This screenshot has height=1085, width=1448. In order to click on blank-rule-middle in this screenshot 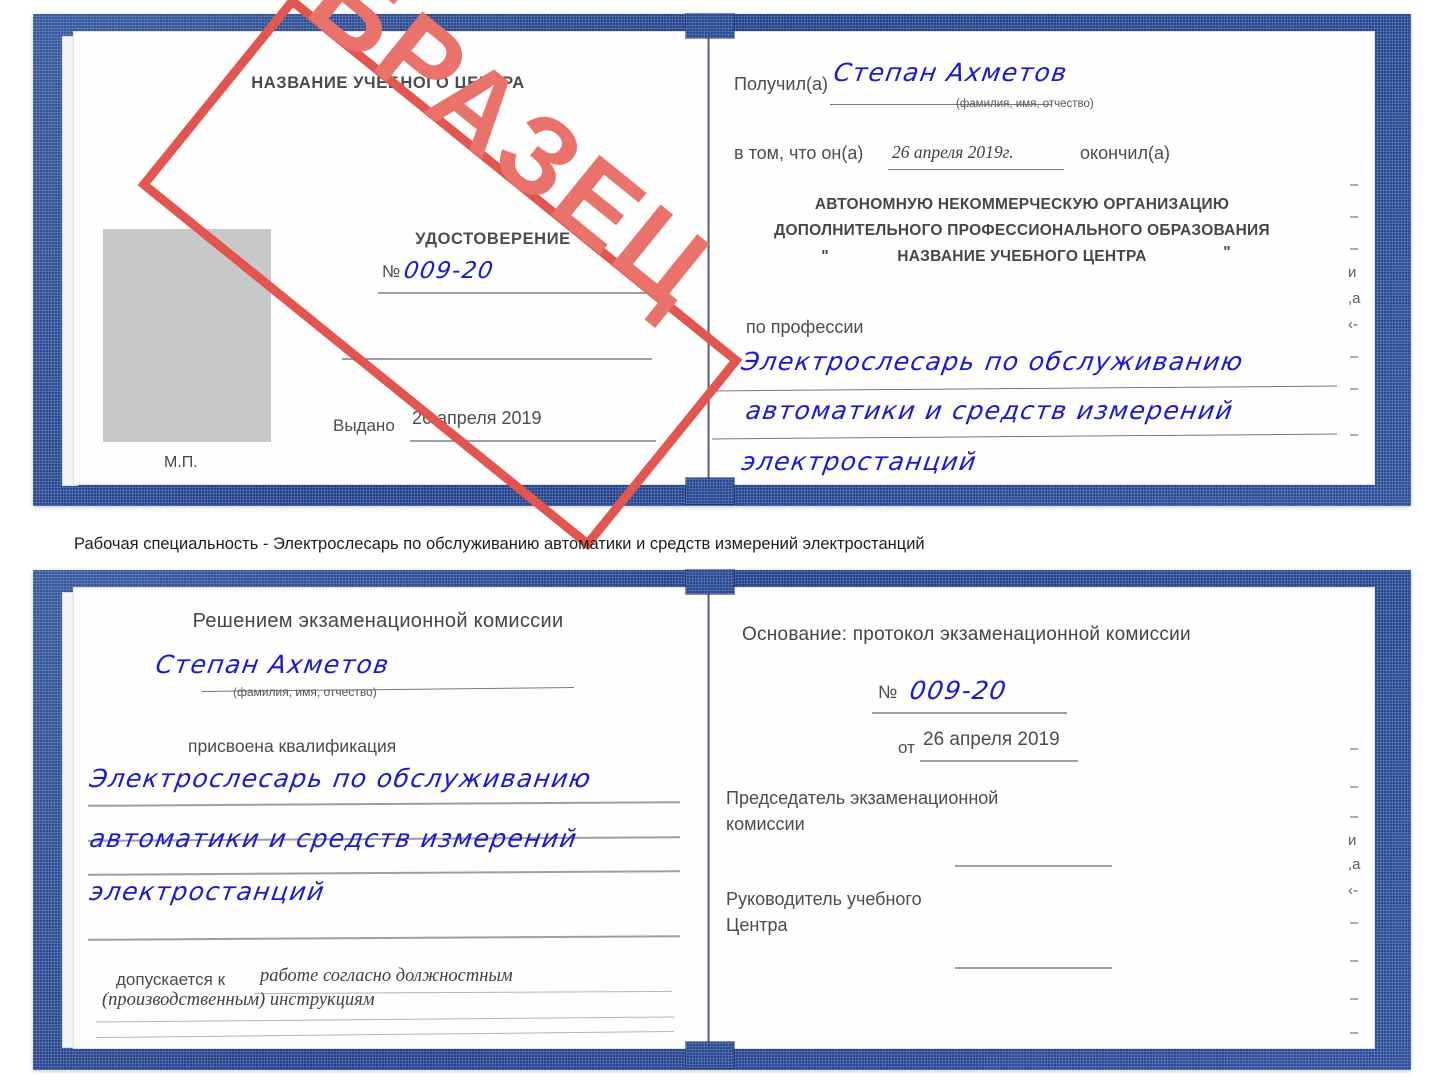, I will do `click(497, 359)`.